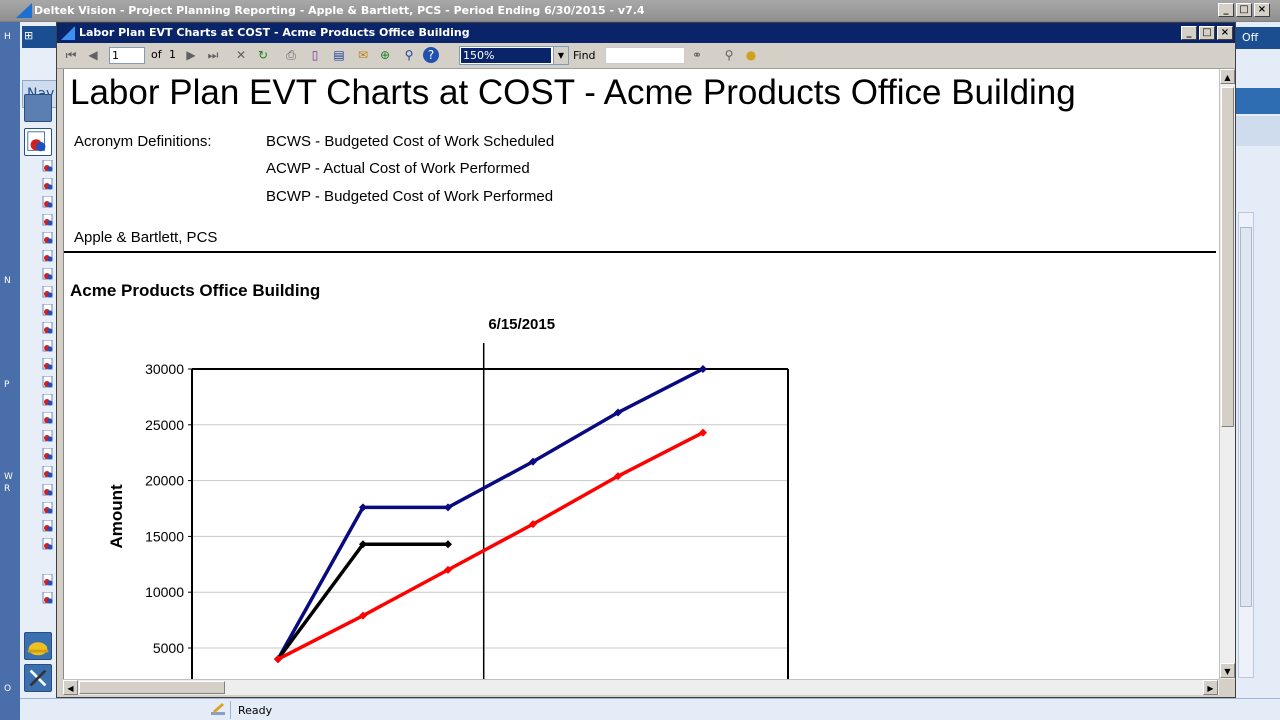 This screenshot has width=1280, height=720. Describe the element at coordinates (641, 687) in the screenshot. I see `horizontal-scrollbar: ◀ ▶` at that location.